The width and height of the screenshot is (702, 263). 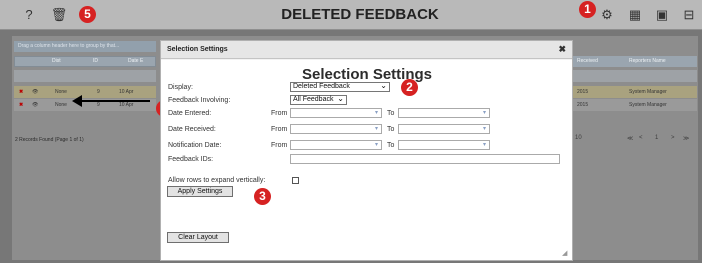 I want to click on column-dist: Dist, so click(x=56, y=61).